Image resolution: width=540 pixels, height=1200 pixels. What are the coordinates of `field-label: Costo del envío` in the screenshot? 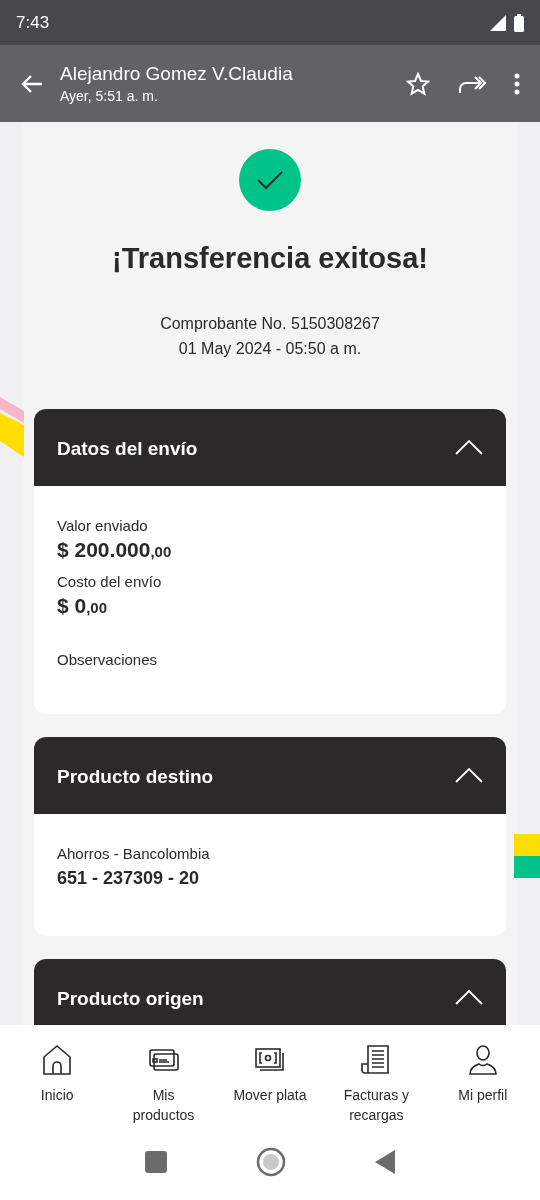 It's located at (110, 581).